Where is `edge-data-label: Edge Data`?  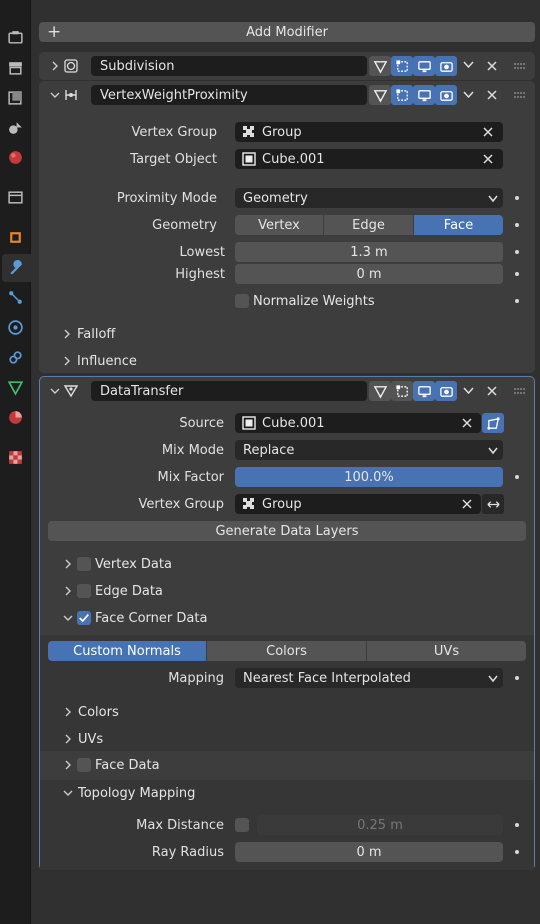 edge-data-label: Edge Data is located at coordinates (129, 591).